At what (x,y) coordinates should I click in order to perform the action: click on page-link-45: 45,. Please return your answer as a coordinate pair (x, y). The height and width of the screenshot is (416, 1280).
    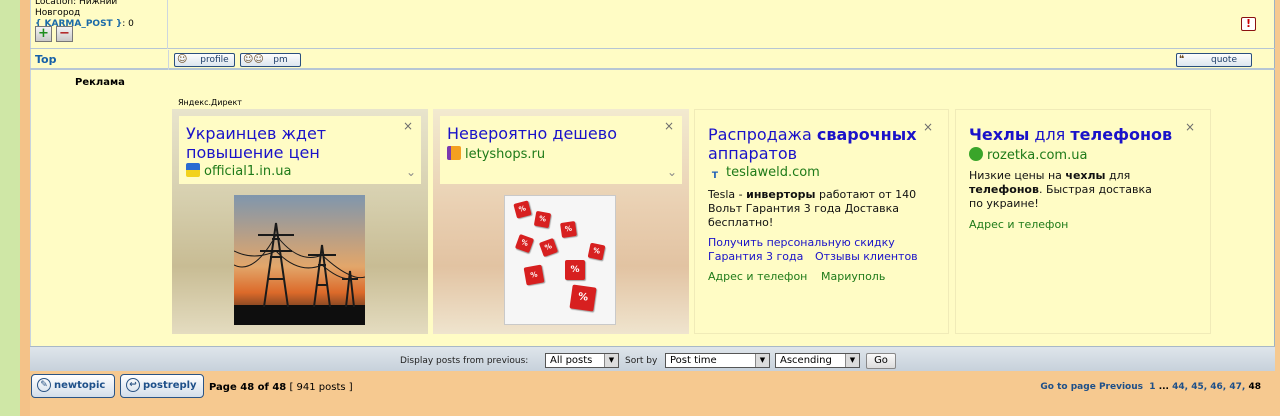
    Looking at the image, I should click on (1199, 387).